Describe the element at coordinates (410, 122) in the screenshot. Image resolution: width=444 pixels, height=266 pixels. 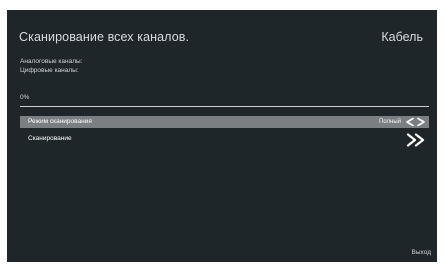
I see `chevron-left-icon` at that location.